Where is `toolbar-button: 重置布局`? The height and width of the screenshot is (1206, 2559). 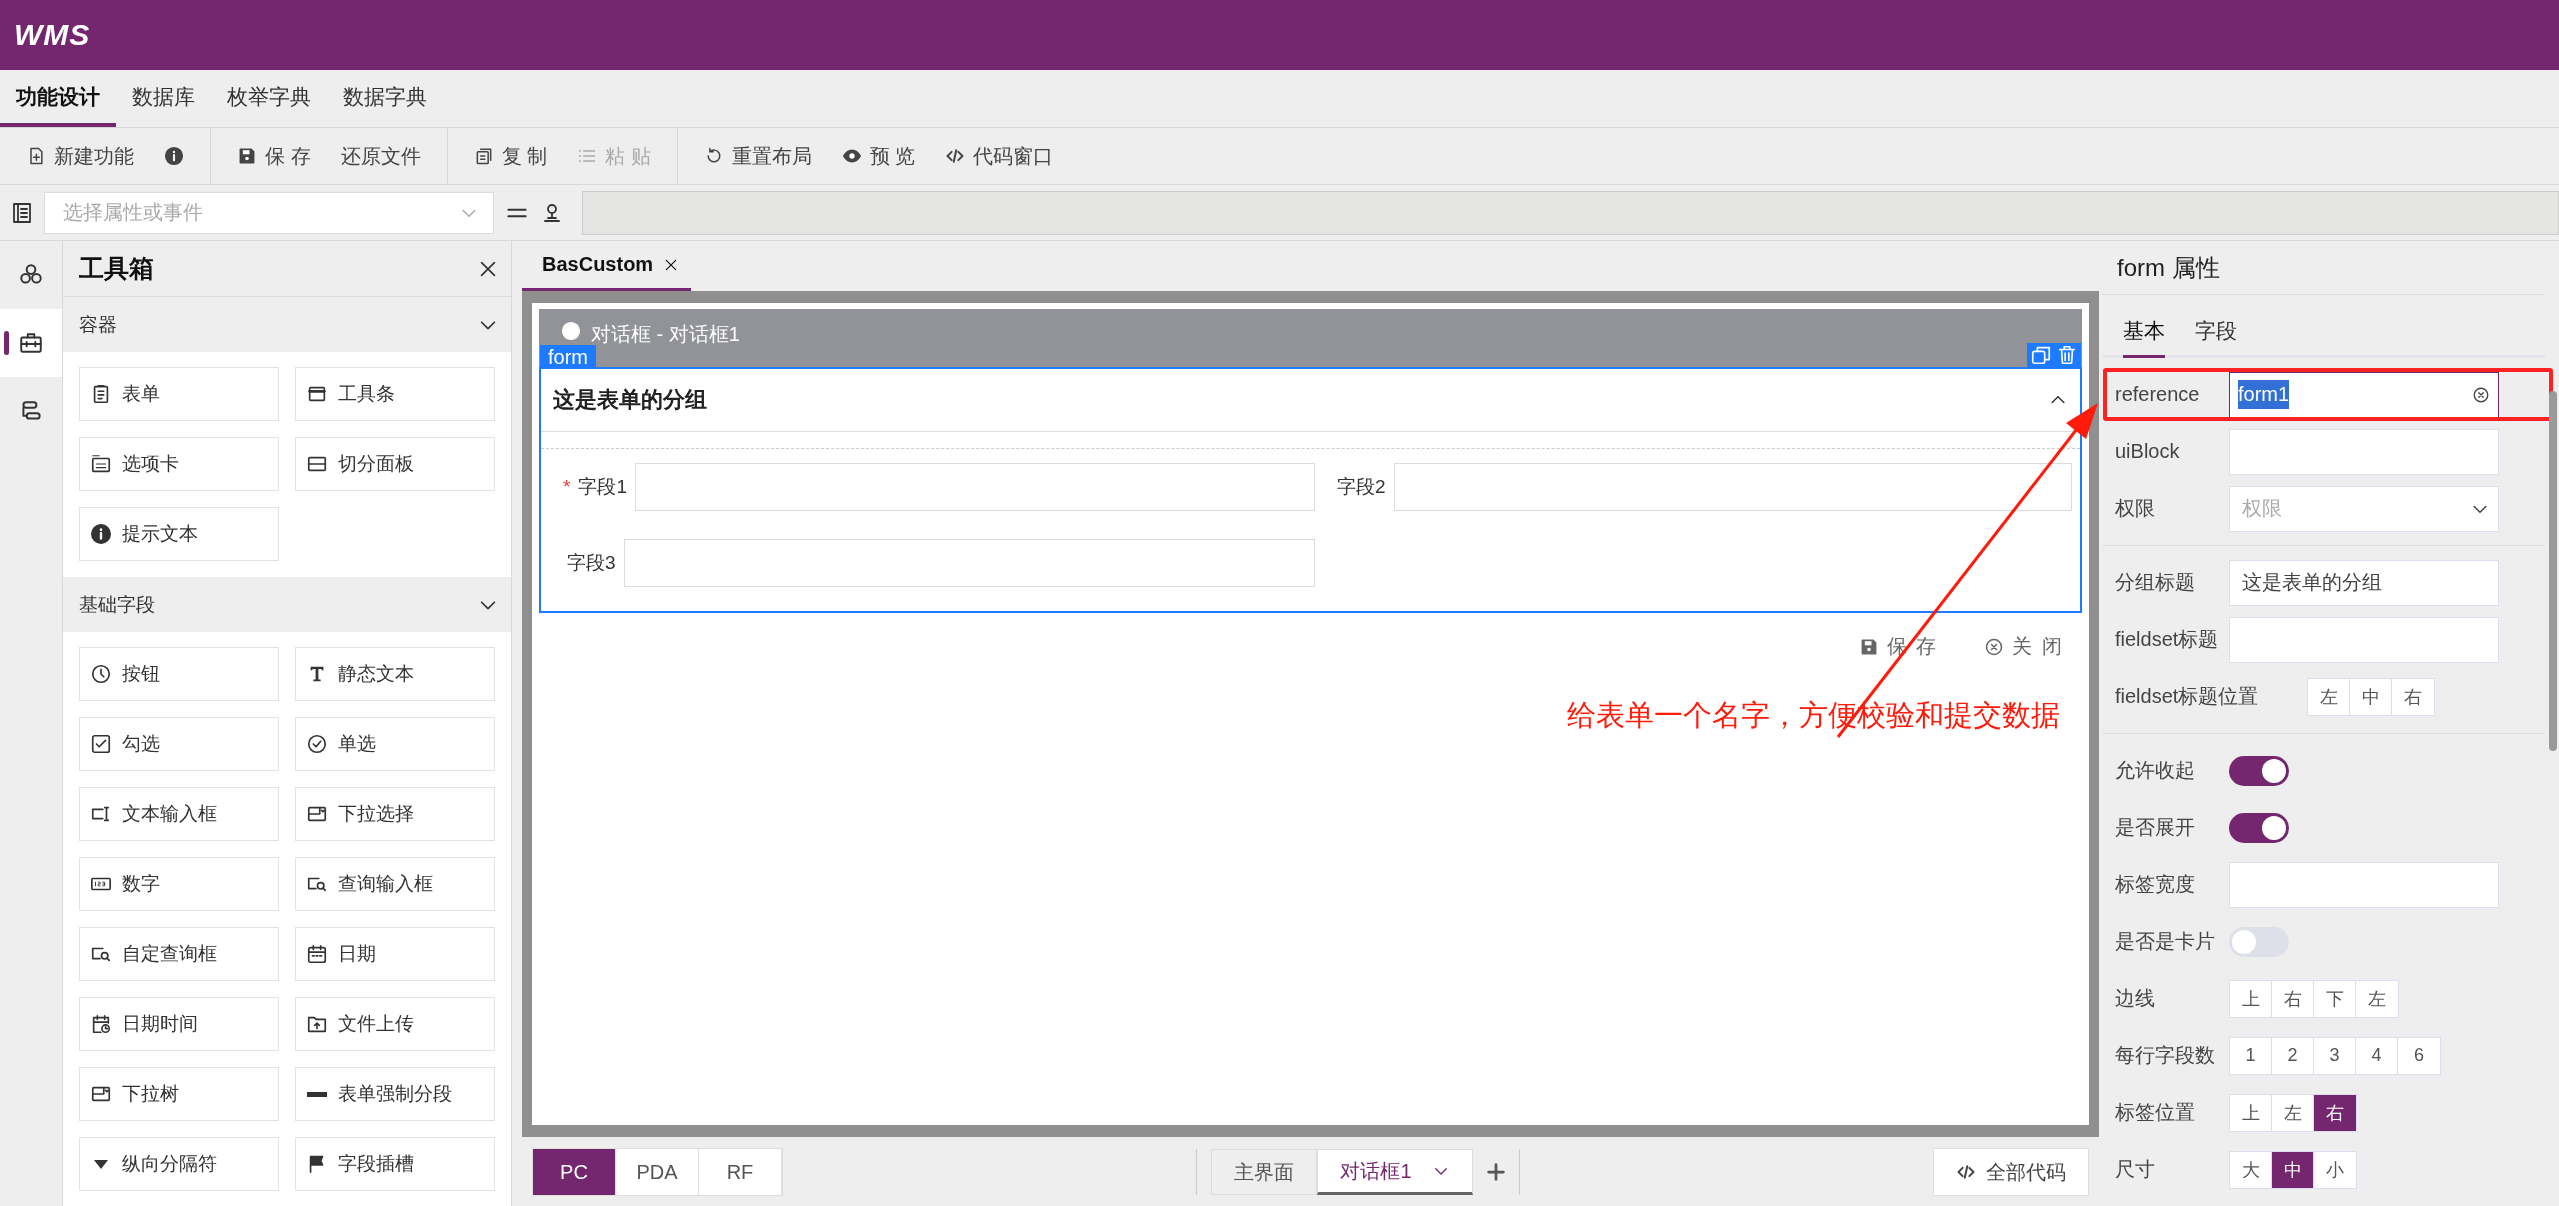 toolbar-button: 重置布局 is located at coordinates (757, 156).